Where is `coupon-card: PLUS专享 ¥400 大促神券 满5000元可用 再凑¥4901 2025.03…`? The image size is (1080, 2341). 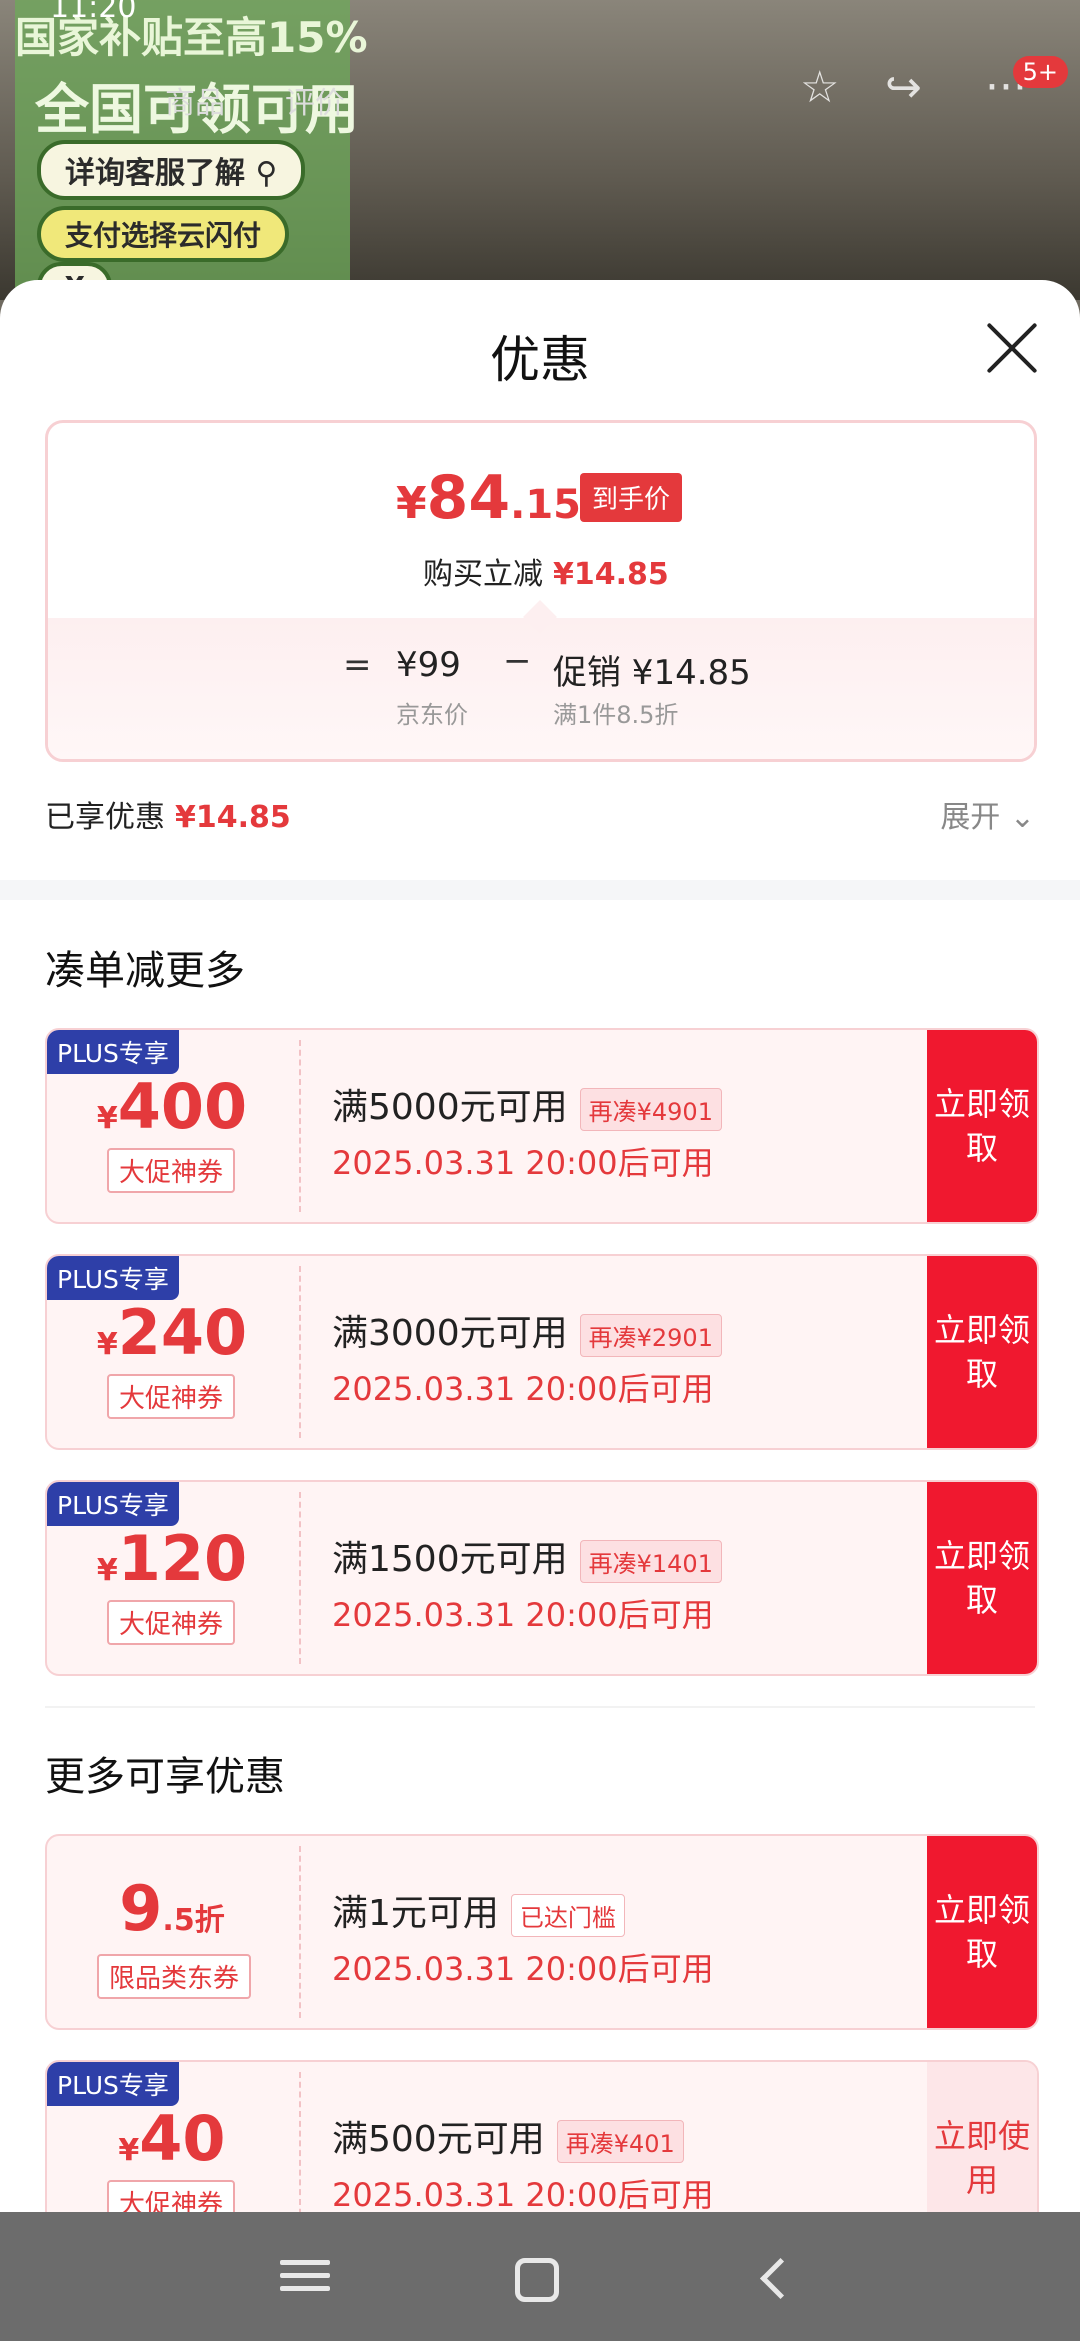
coupon-card: PLUS专享 ¥400 大促神券 满5000元可用 再凑¥4901 2025.03… is located at coordinates (542, 1126).